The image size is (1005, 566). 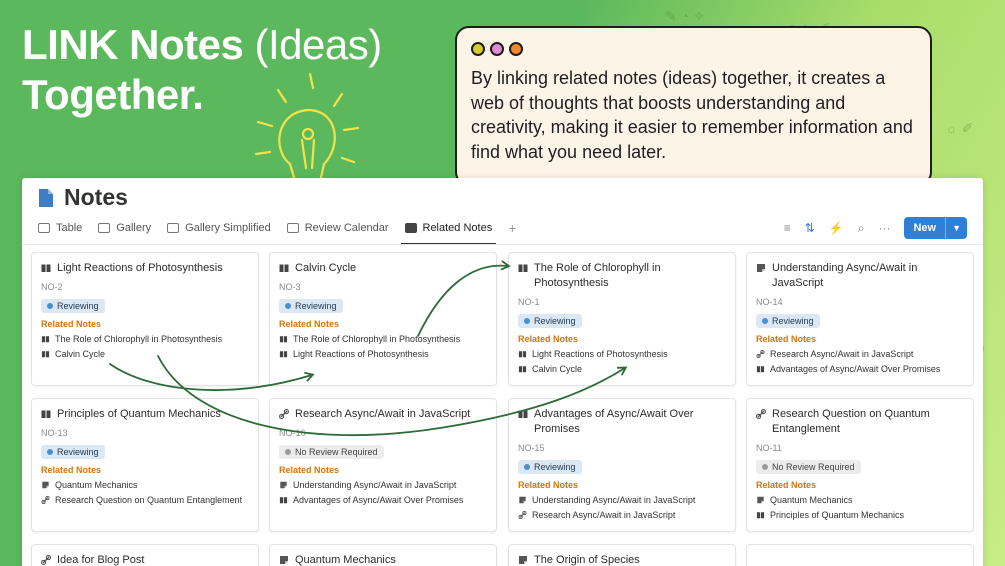 I want to click on card-title: Quantum Mechanics, so click(x=383, y=559).